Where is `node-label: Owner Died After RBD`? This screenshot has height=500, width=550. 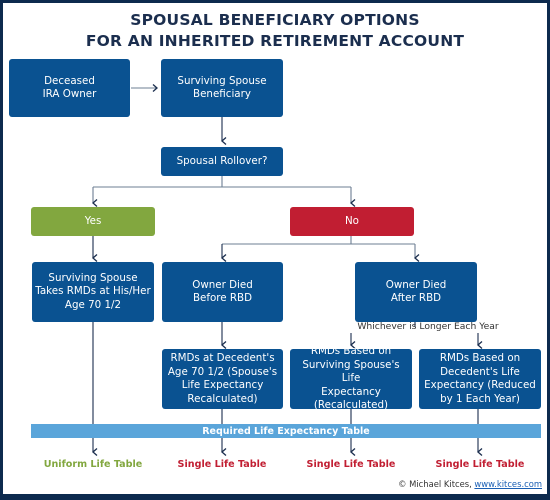 node-label: Owner Died After RBD is located at coordinates (416, 291).